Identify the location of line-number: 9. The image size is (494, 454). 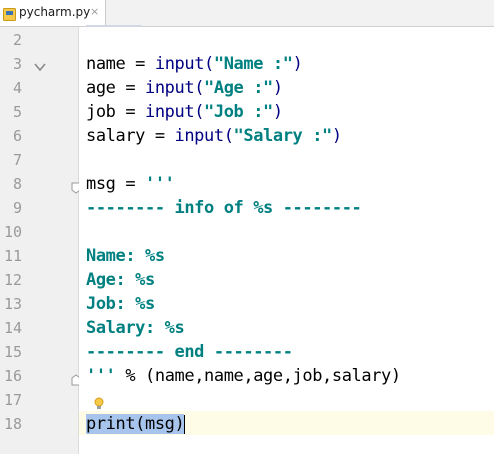
(17, 208).